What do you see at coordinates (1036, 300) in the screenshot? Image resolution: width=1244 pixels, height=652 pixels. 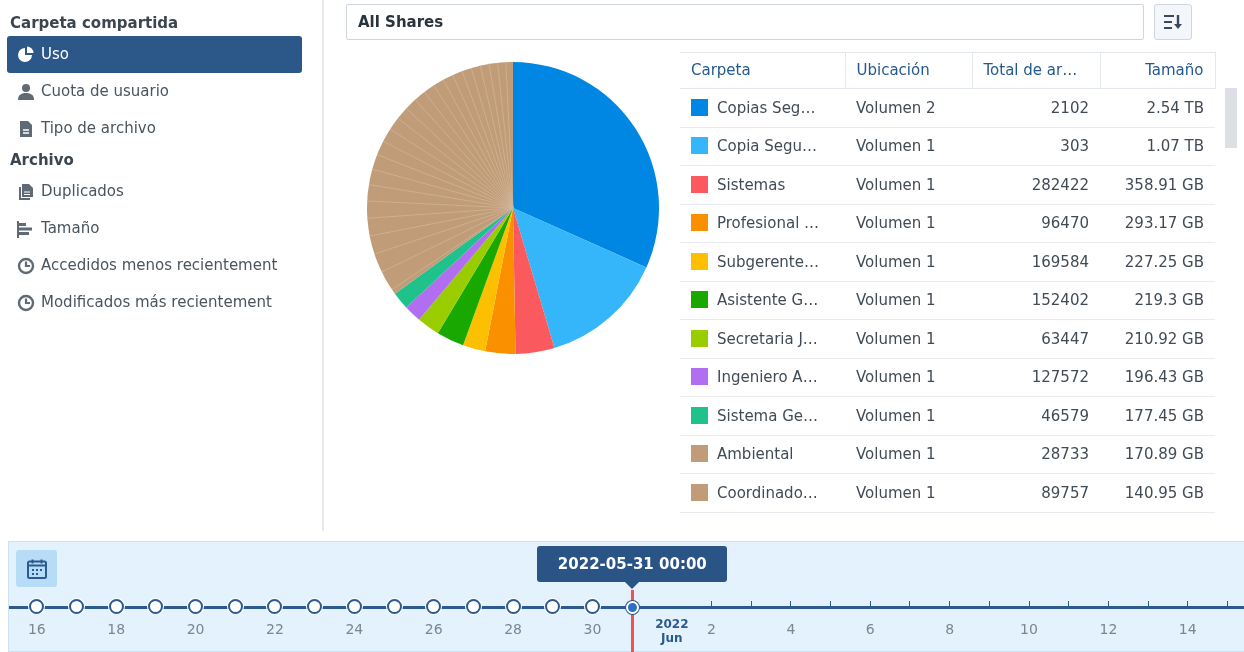 I see `table-cell: 152402` at bounding box center [1036, 300].